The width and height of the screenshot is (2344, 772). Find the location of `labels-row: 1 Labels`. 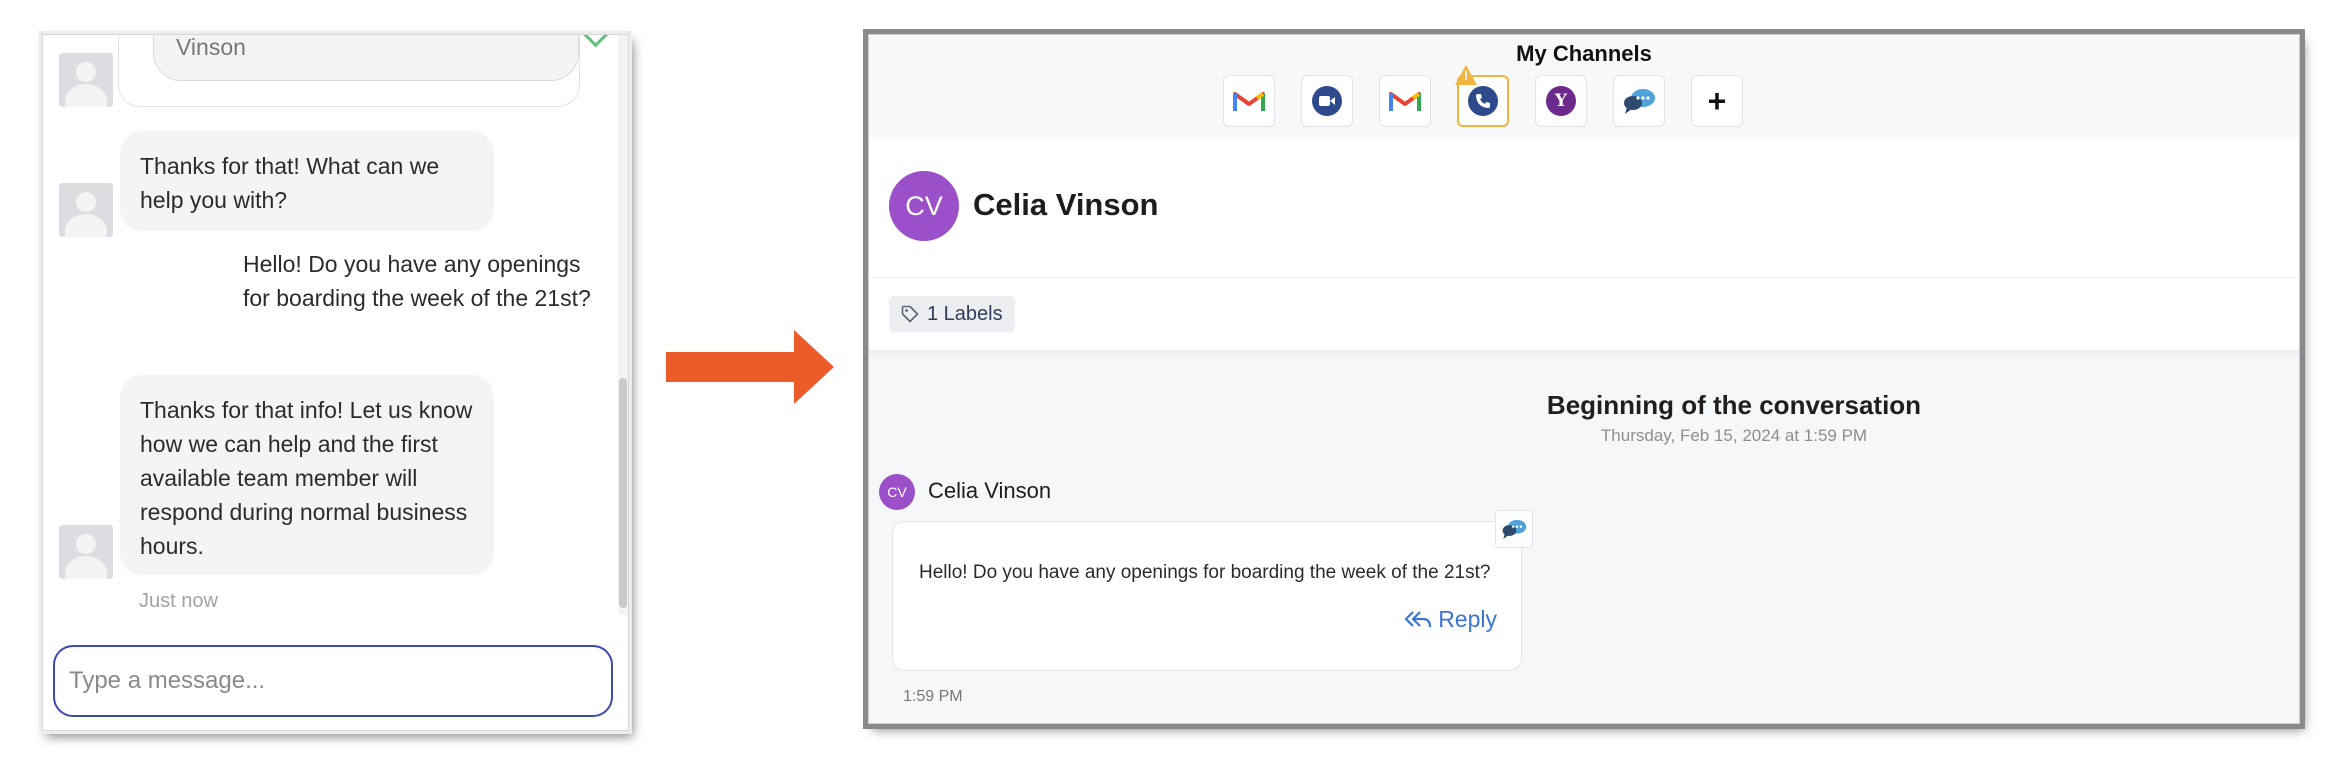

labels-row: 1 Labels is located at coordinates (1584, 317).